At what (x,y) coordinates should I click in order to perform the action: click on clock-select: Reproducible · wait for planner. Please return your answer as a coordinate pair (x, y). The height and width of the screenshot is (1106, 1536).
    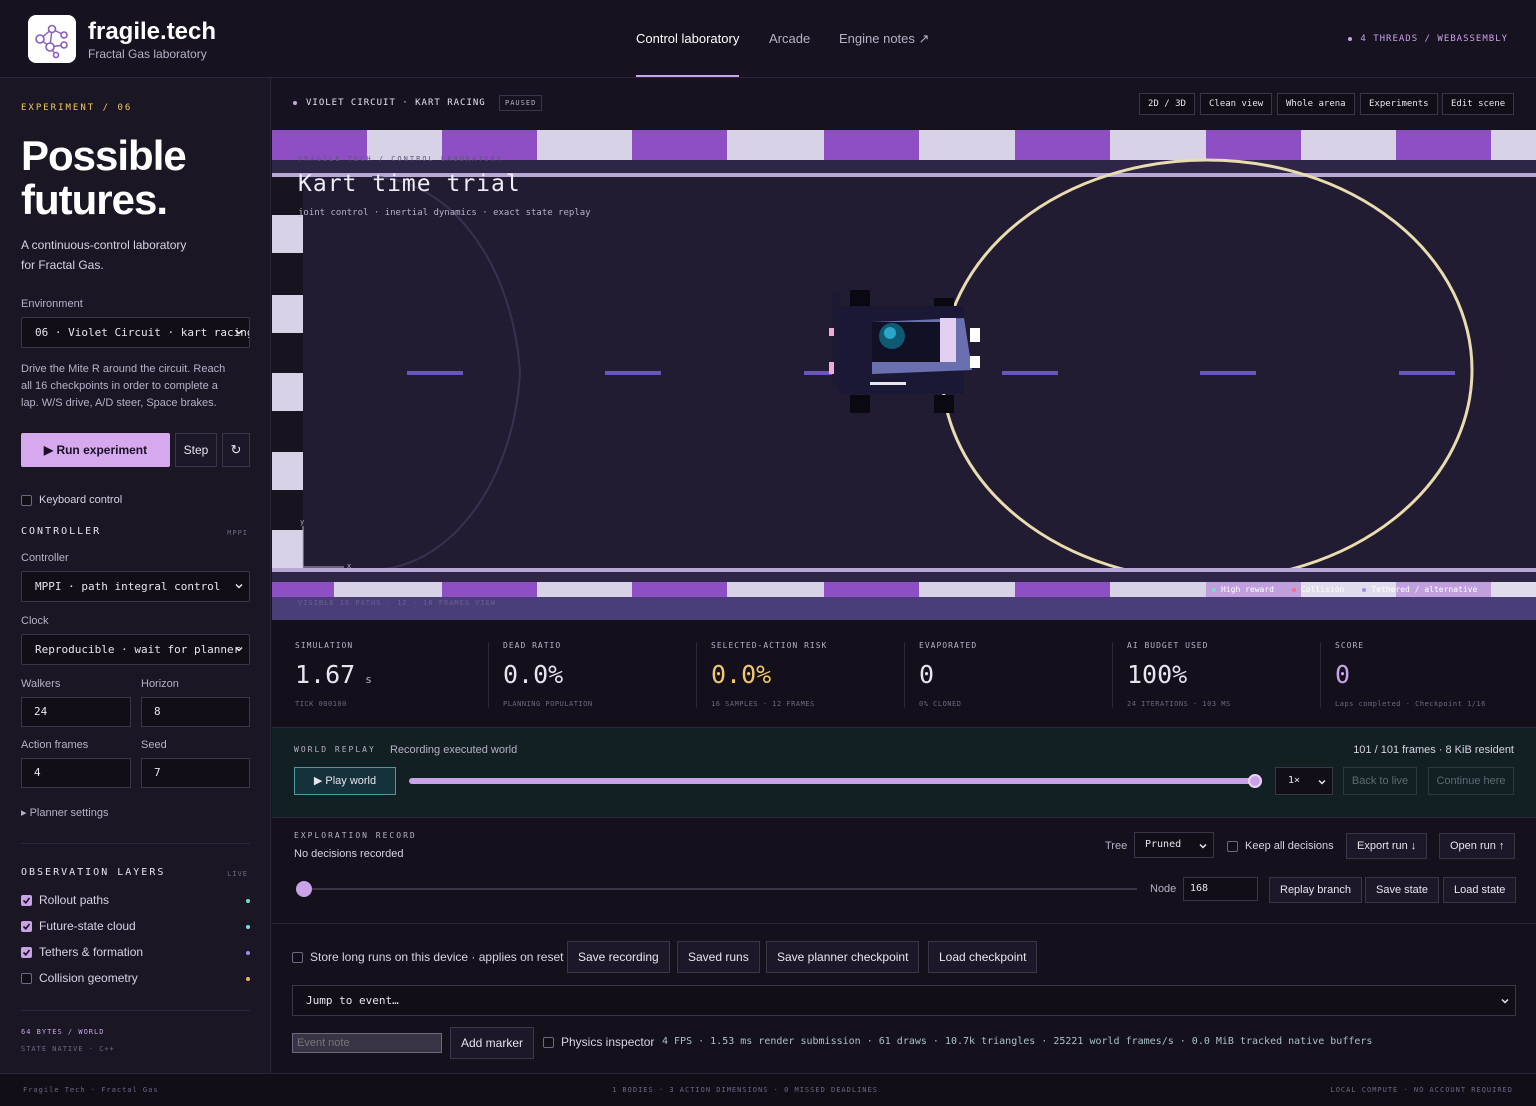
    Looking at the image, I should click on (135, 649).